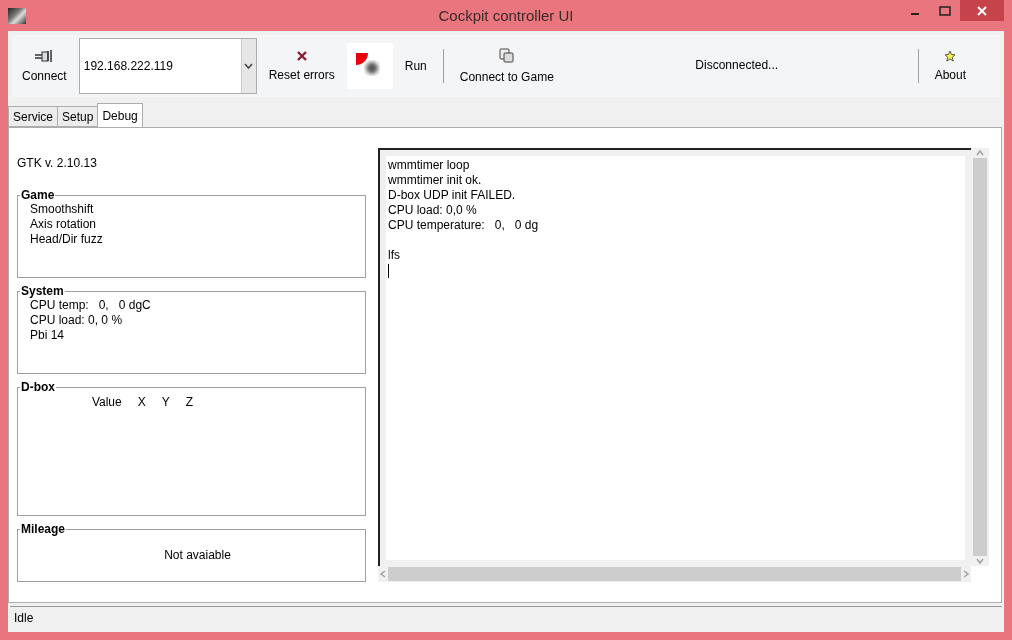 This screenshot has width=1012, height=640. What do you see at coordinates (945, 10) in the screenshot?
I see `maximize-icon` at bounding box center [945, 10].